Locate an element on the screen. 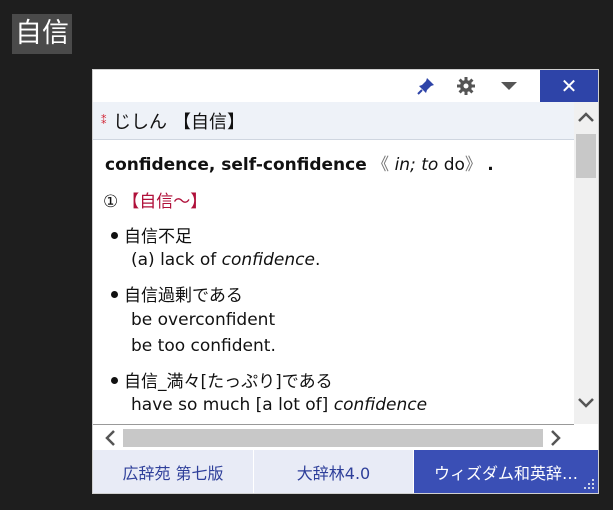 The height and width of the screenshot is (510, 613). pin-icon is located at coordinates (425, 86).